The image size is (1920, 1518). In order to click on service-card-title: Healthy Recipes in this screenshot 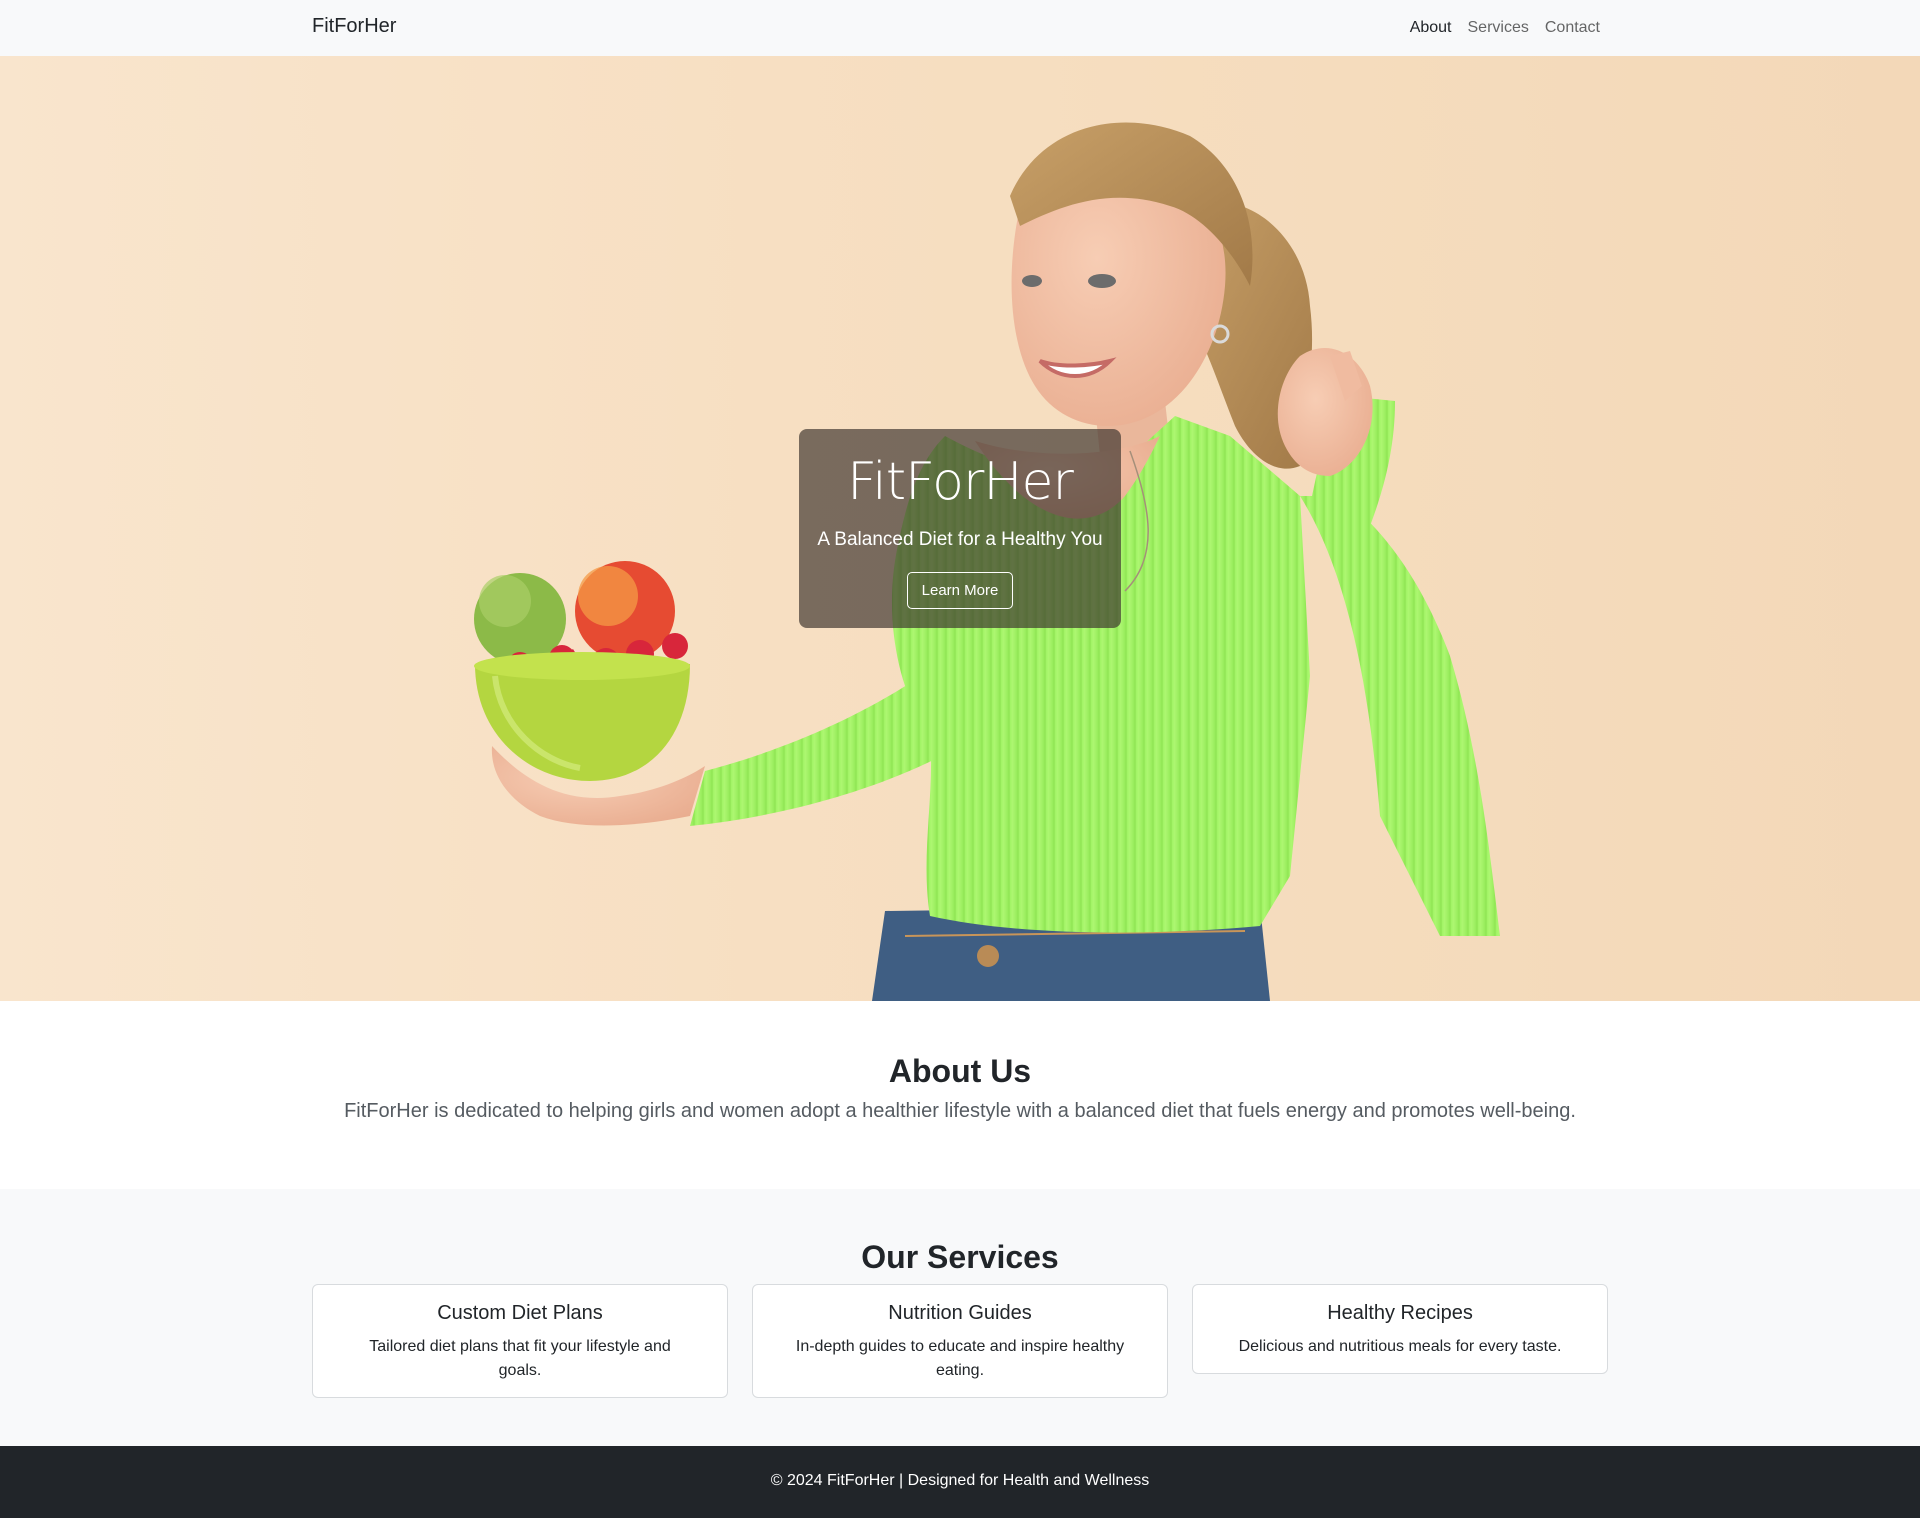, I will do `click(1400, 1313)`.